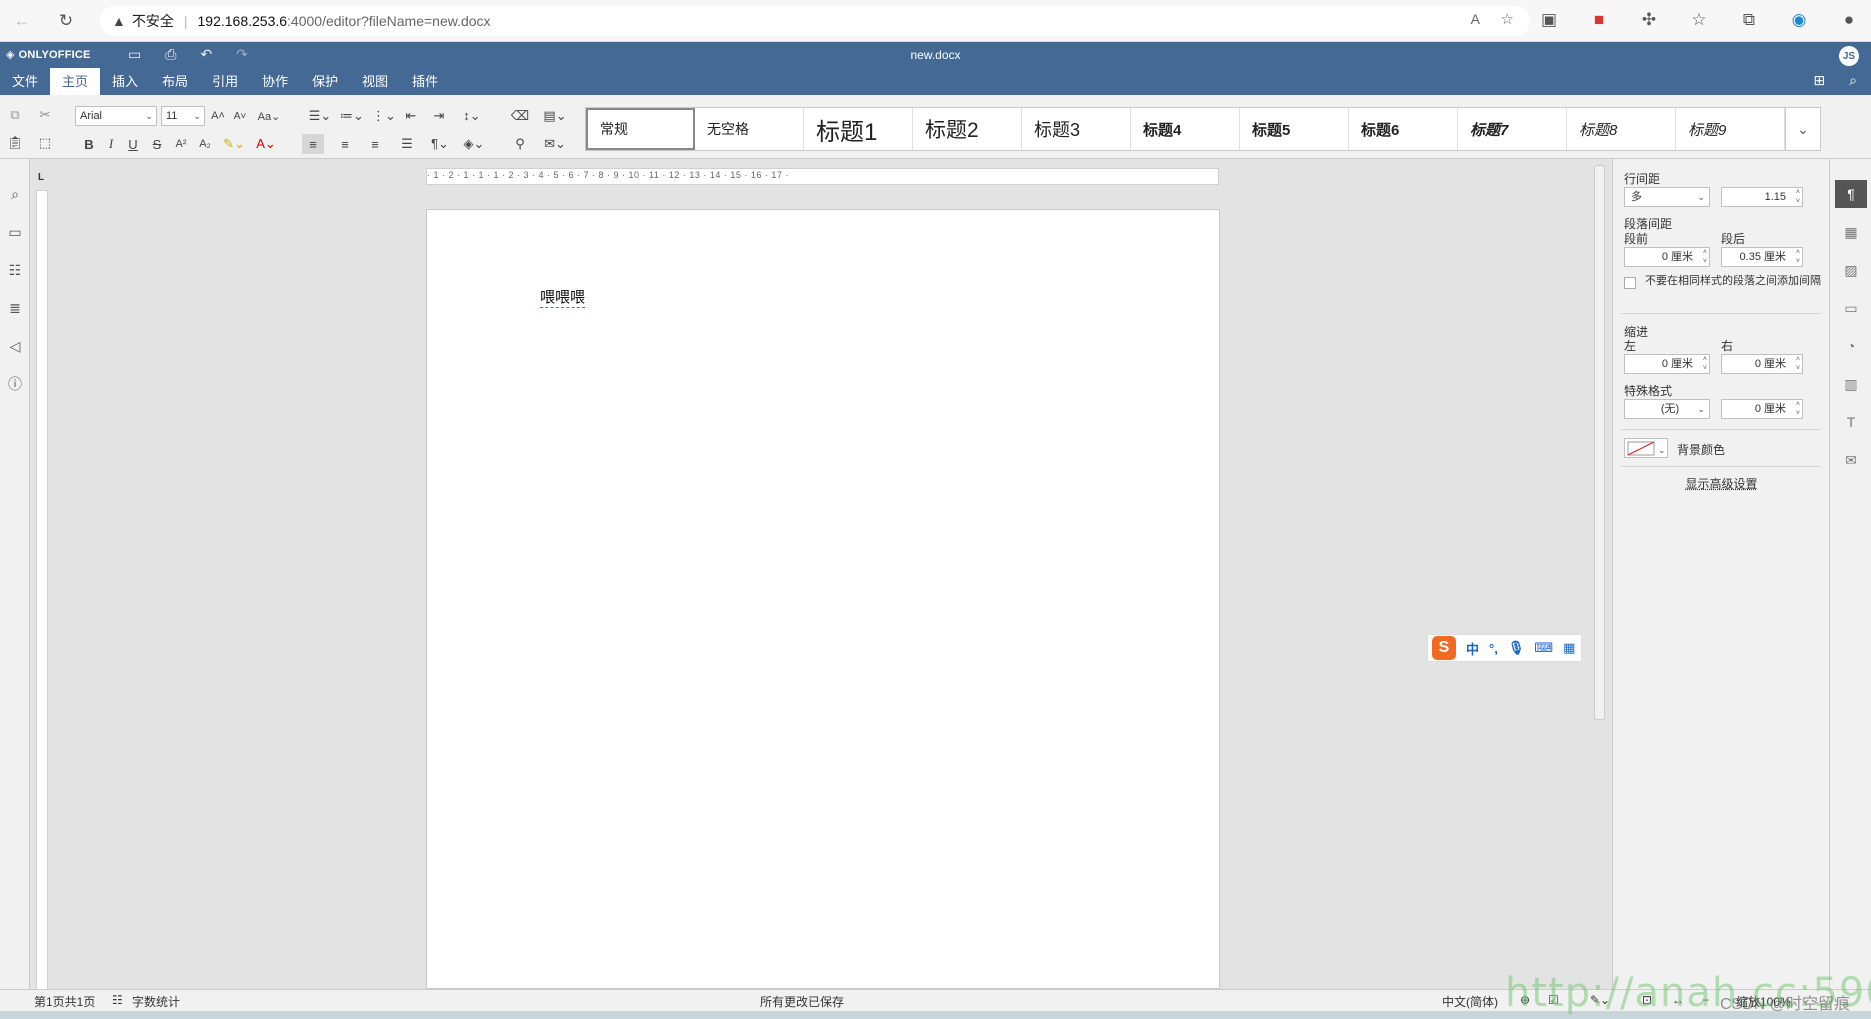 The width and height of the screenshot is (1871, 1019). I want to click on style-heading7: 标题7, so click(1512, 129).